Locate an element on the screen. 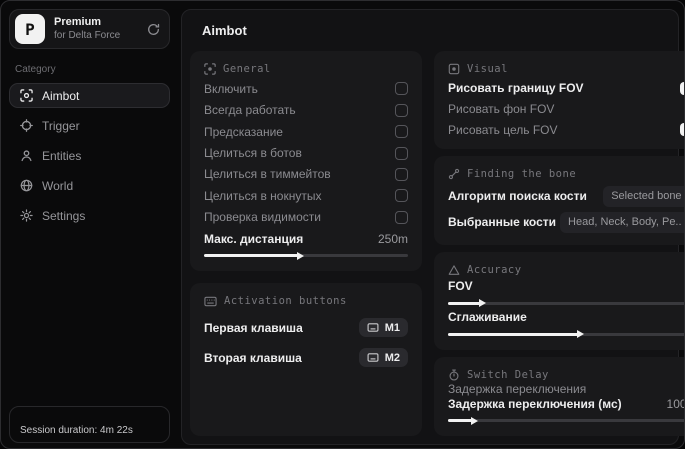  gear-icon is located at coordinates (26, 215).